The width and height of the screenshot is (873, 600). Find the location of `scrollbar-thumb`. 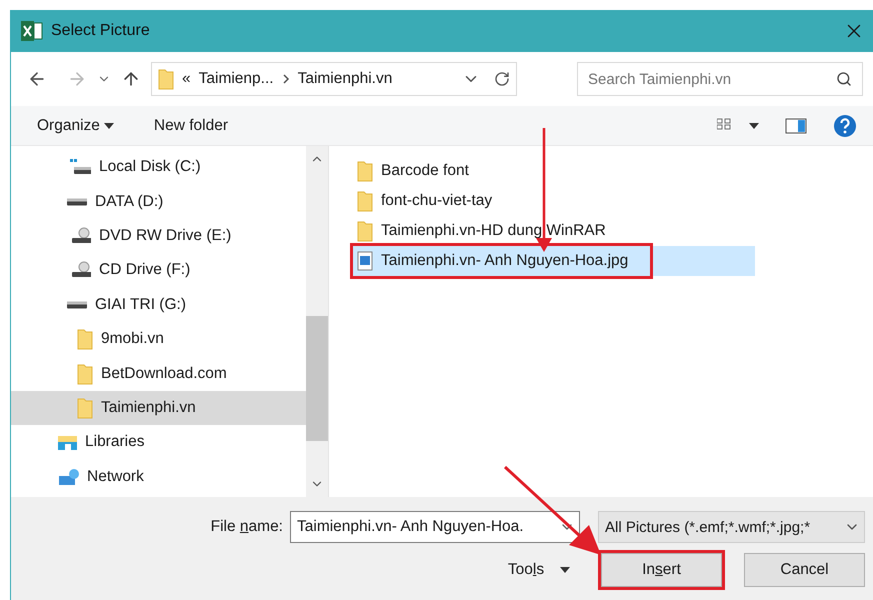

scrollbar-thumb is located at coordinates (317, 378).